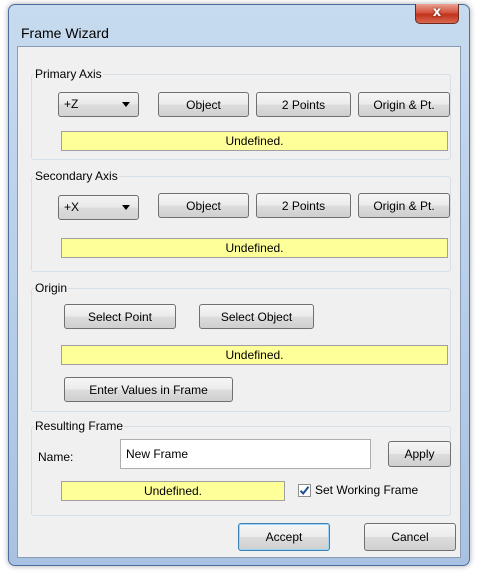 The height and width of the screenshot is (573, 478). I want to click on title-bar: Frame Wizard x, so click(239, 22).